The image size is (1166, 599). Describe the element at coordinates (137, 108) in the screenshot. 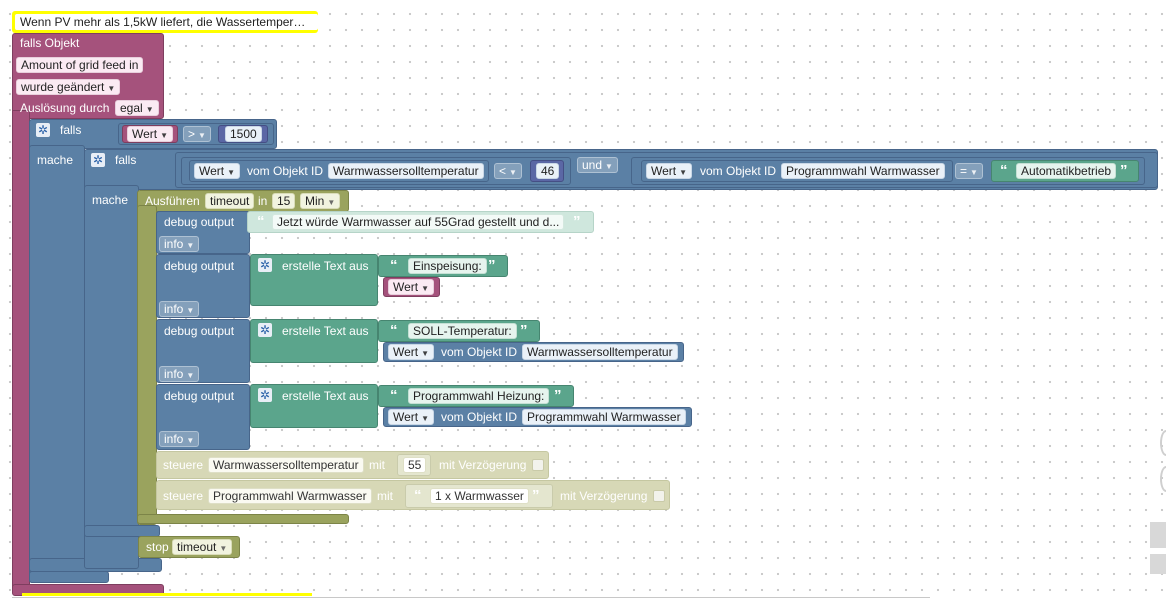

I see `trigger-ausloesung-dropdown: egal ▼` at that location.